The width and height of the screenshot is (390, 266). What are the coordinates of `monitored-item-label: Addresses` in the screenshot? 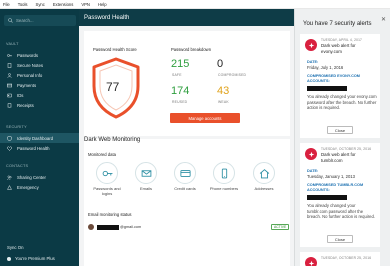 It's located at (264, 188).